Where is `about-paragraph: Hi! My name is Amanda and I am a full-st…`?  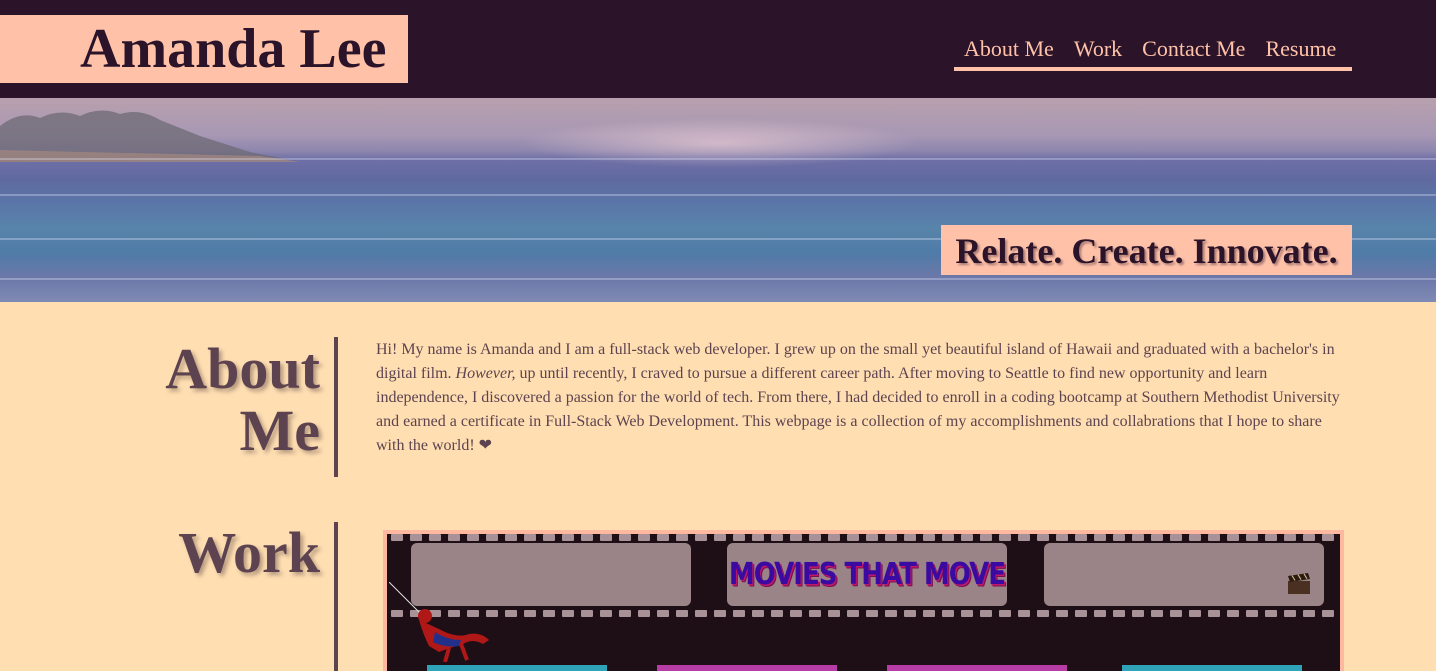
about-paragraph: Hi! My name is Amanda and I am a full-st… is located at coordinates (861, 398).